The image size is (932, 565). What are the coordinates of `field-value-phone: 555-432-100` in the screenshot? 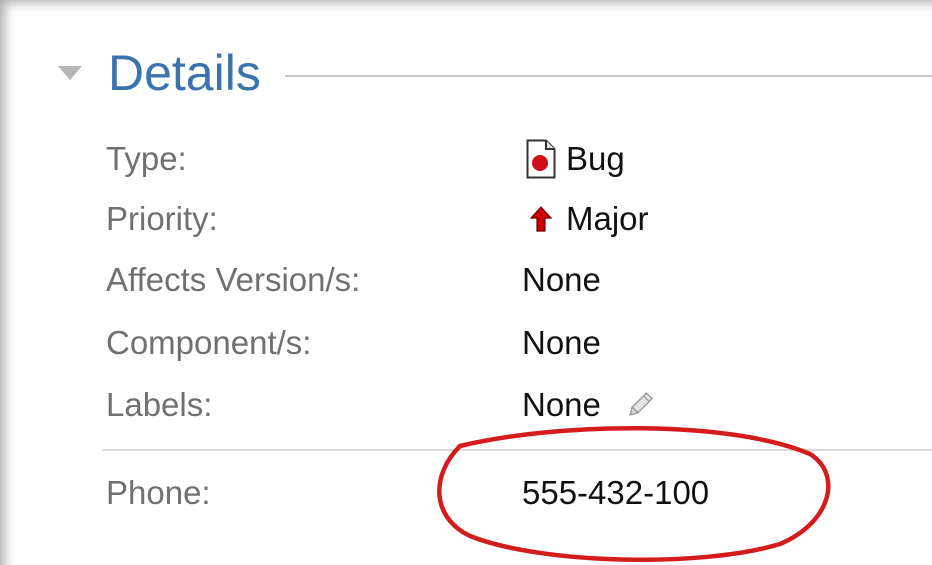 It's located at (615, 493).